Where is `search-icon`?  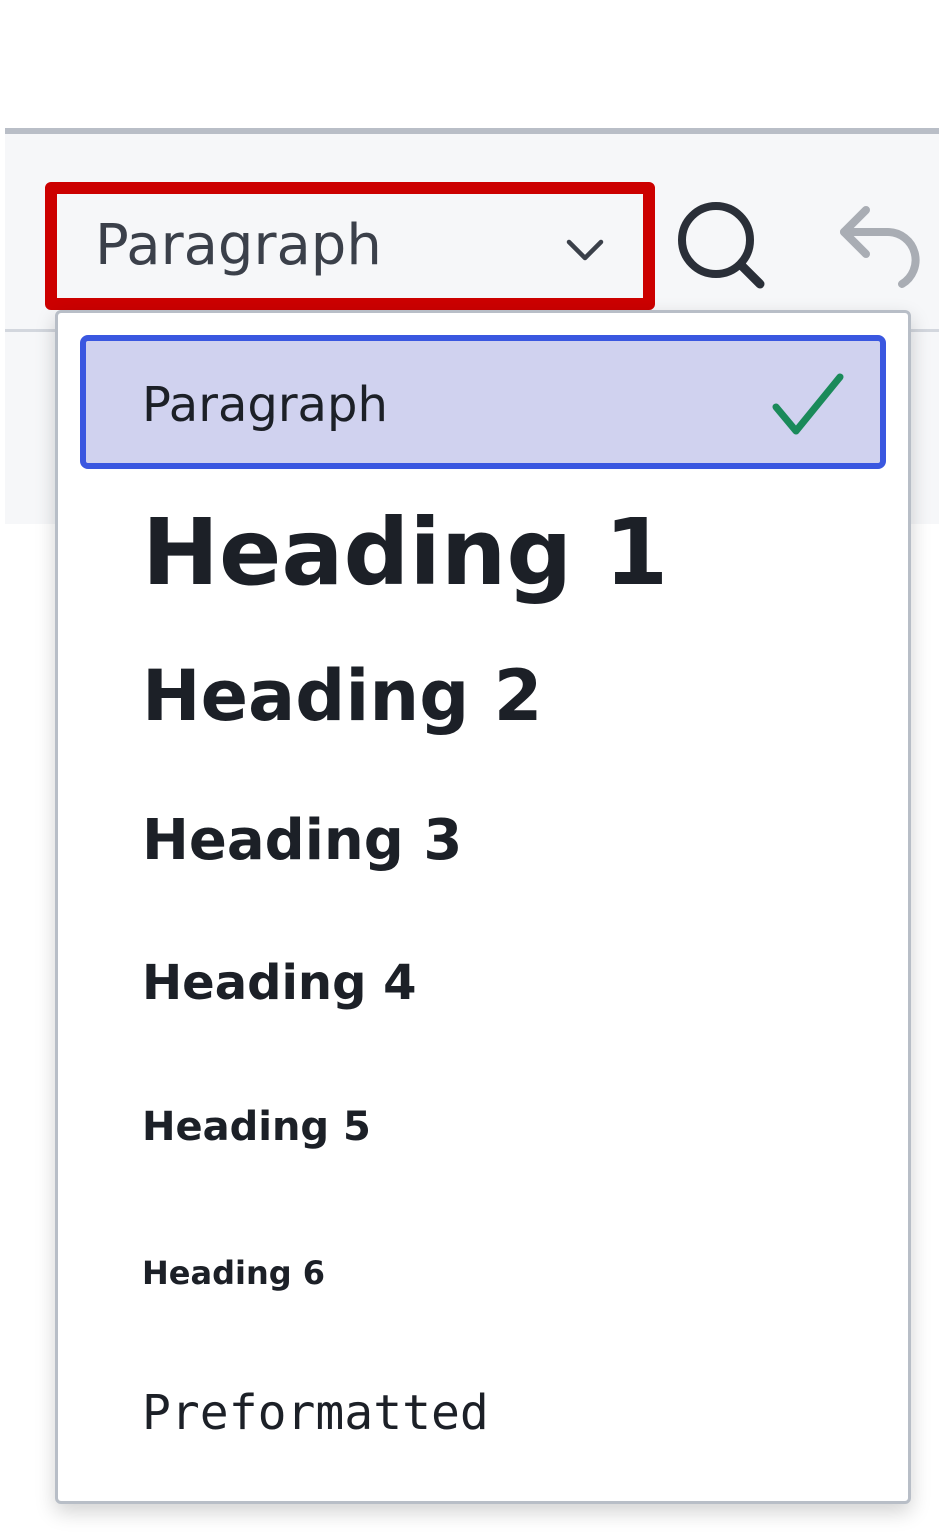
search-icon is located at coordinates (721, 245).